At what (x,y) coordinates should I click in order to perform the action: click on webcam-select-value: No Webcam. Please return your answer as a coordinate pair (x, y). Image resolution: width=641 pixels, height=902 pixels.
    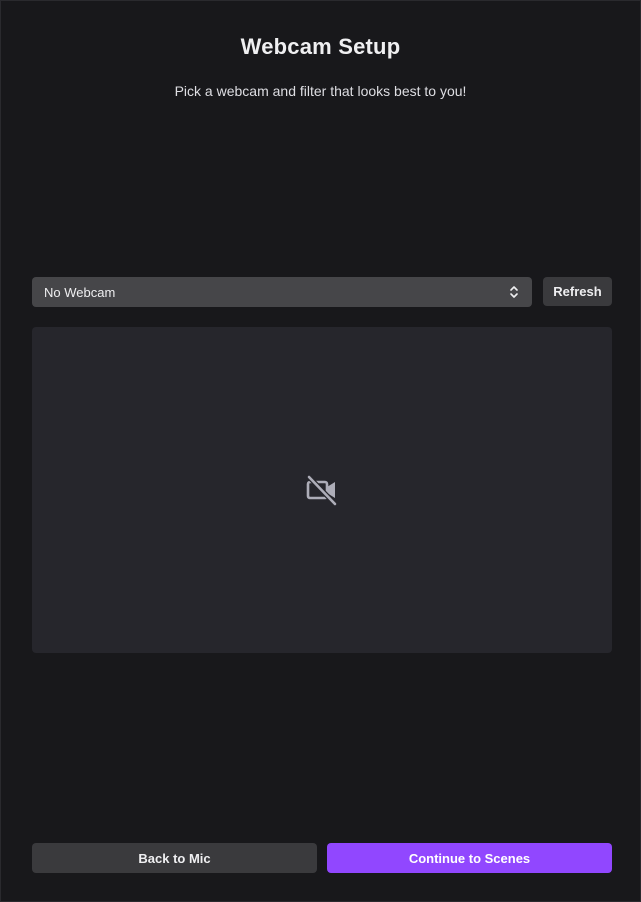
    Looking at the image, I should click on (80, 292).